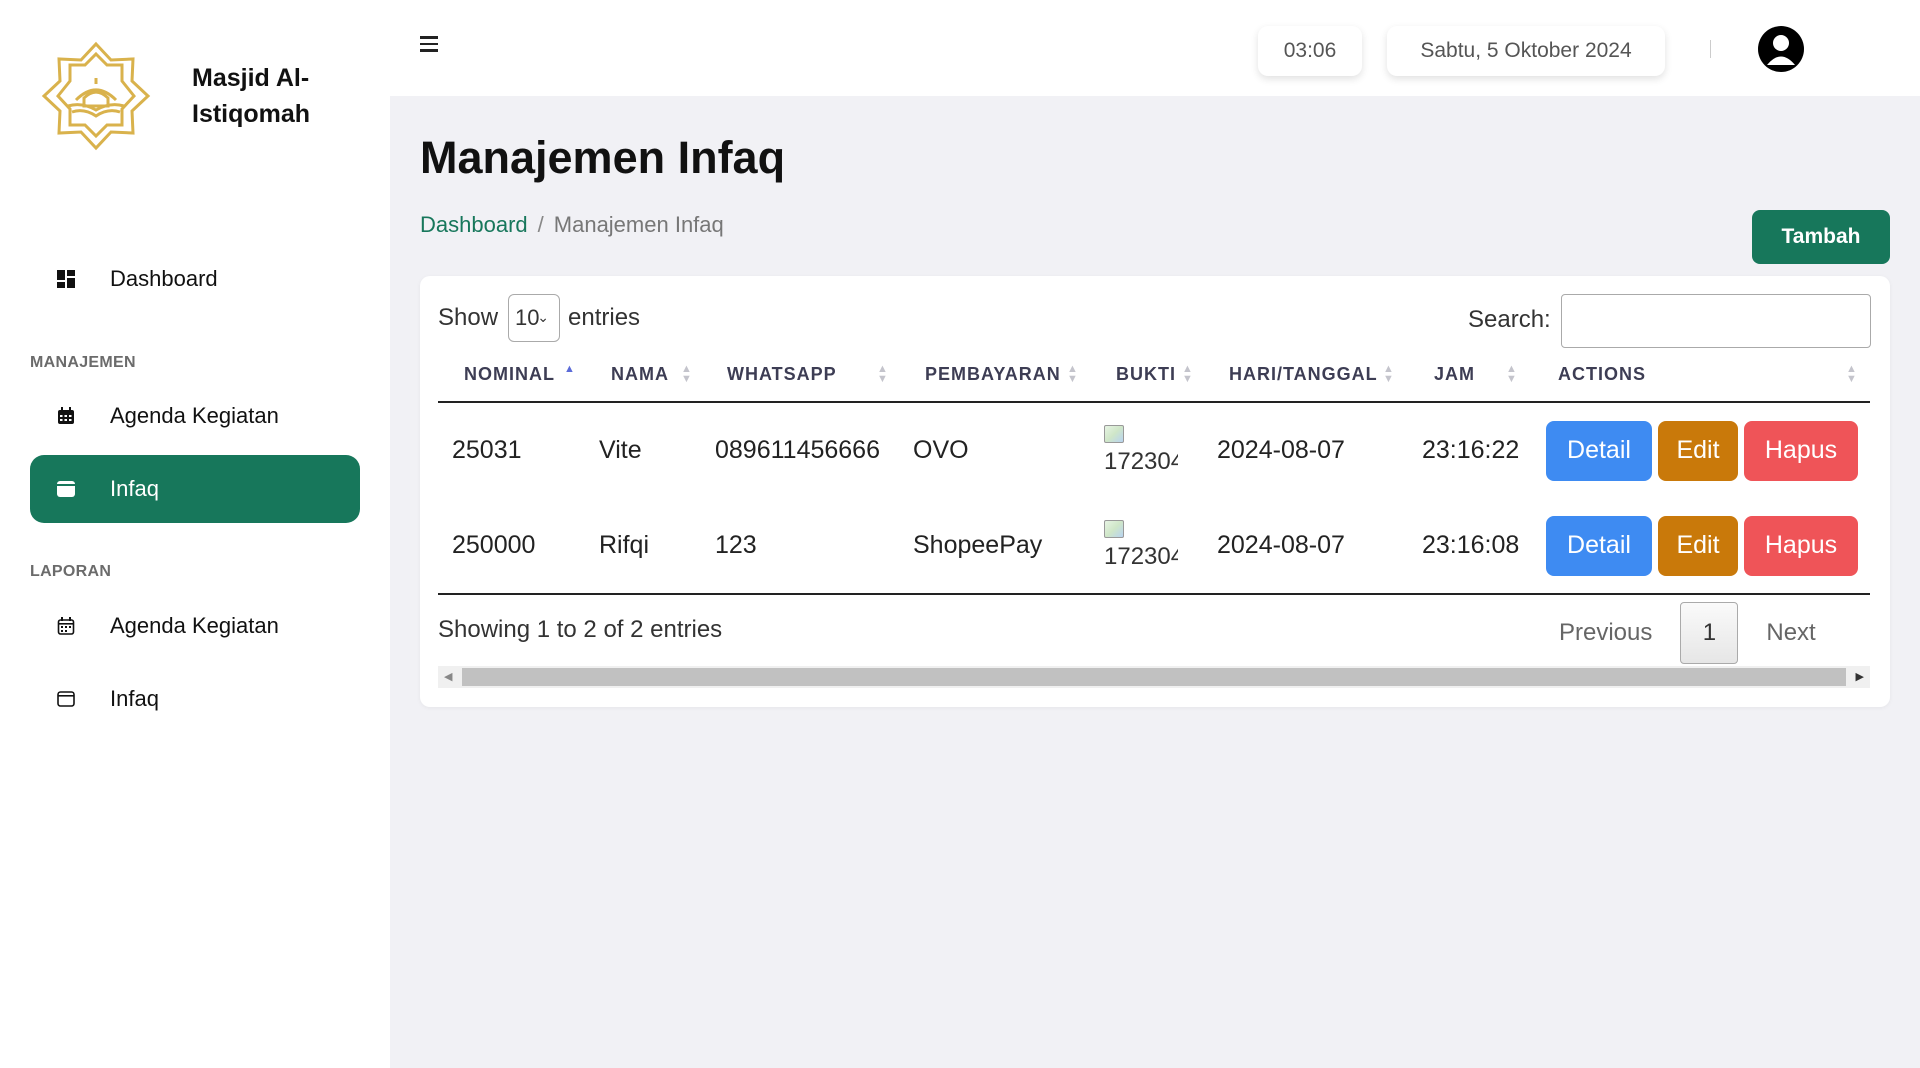  What do you see at coordinates (1471, 450) in the screenshot?
I see `cell-jam: 23:16:22` at bounding box center [1471, 450].